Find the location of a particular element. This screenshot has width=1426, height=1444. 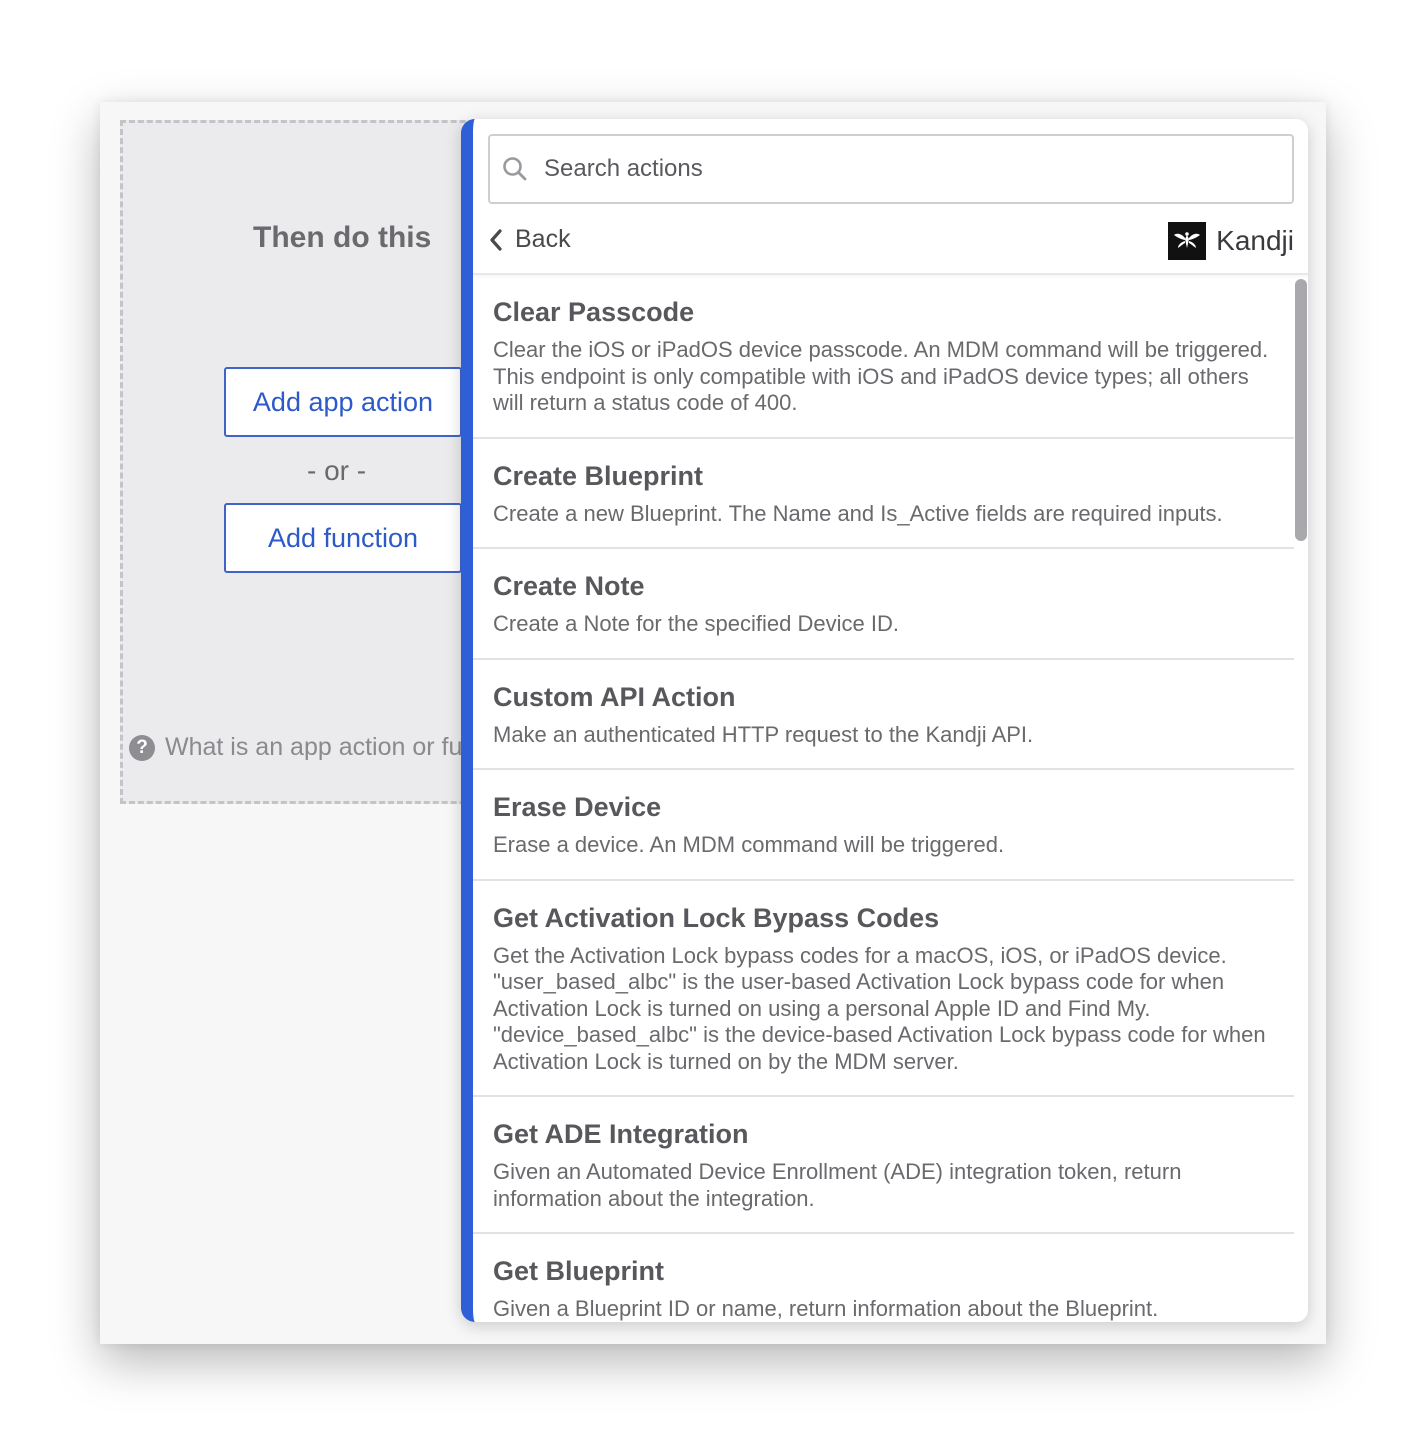

action-title: Create Blueprint is located at coordinates (598, 475).